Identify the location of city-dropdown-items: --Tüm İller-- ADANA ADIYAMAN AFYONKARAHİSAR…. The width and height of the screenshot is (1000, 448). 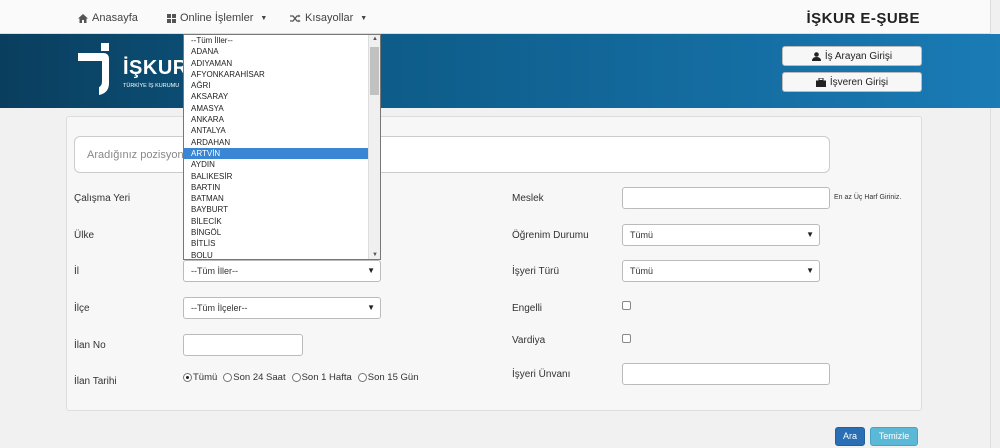
(282, 147).